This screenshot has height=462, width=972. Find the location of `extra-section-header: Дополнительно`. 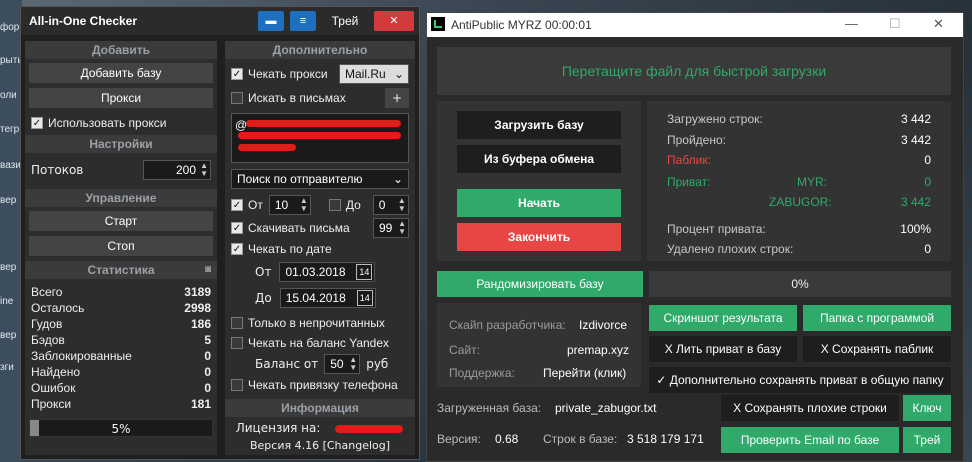

extra-section-header: Дополнительно is located at coordinates (320, 50).